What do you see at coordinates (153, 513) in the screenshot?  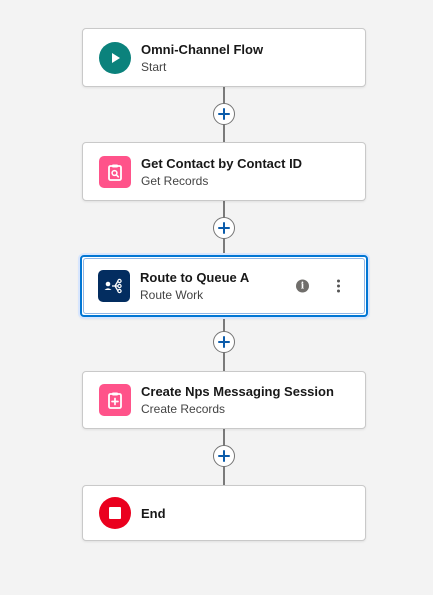 I see `node-title: End` at bounding box center [153, 513].